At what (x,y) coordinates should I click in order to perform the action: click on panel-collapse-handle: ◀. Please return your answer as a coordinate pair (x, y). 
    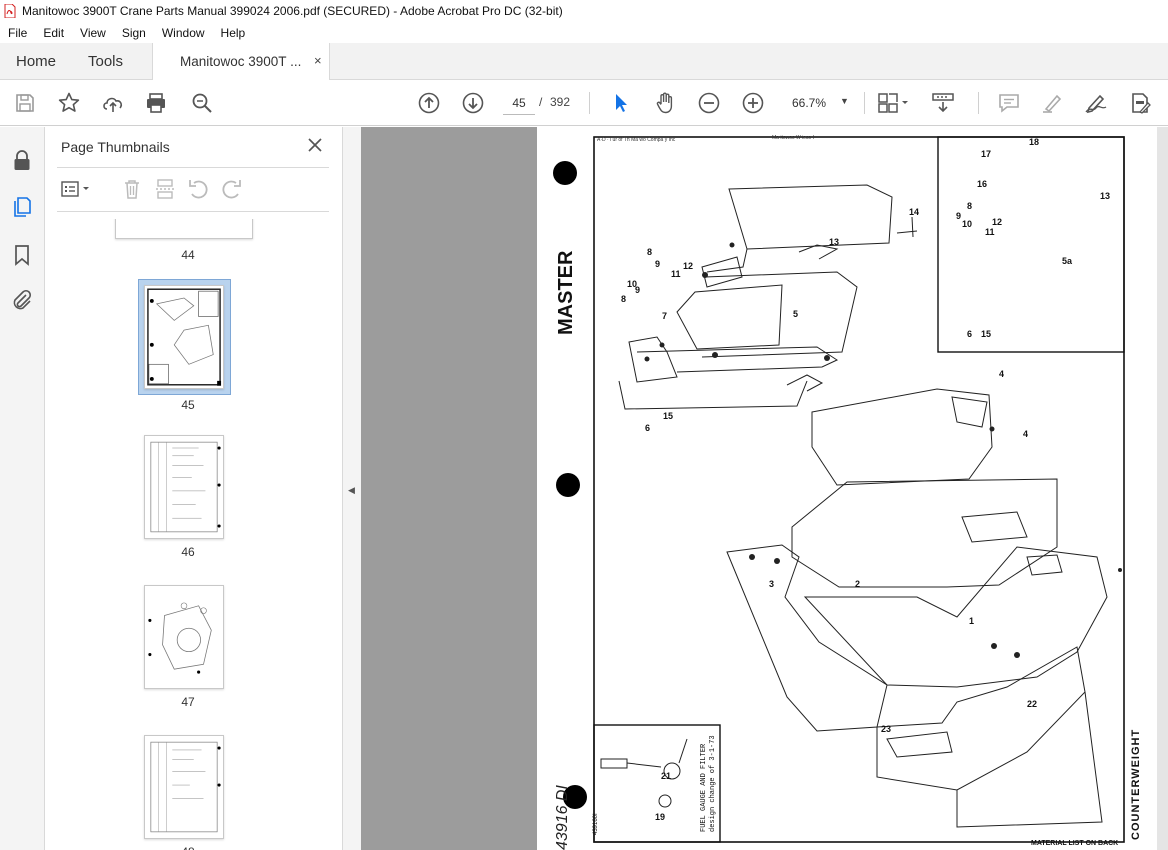
    Looking at the image, I should click on (352, 488).